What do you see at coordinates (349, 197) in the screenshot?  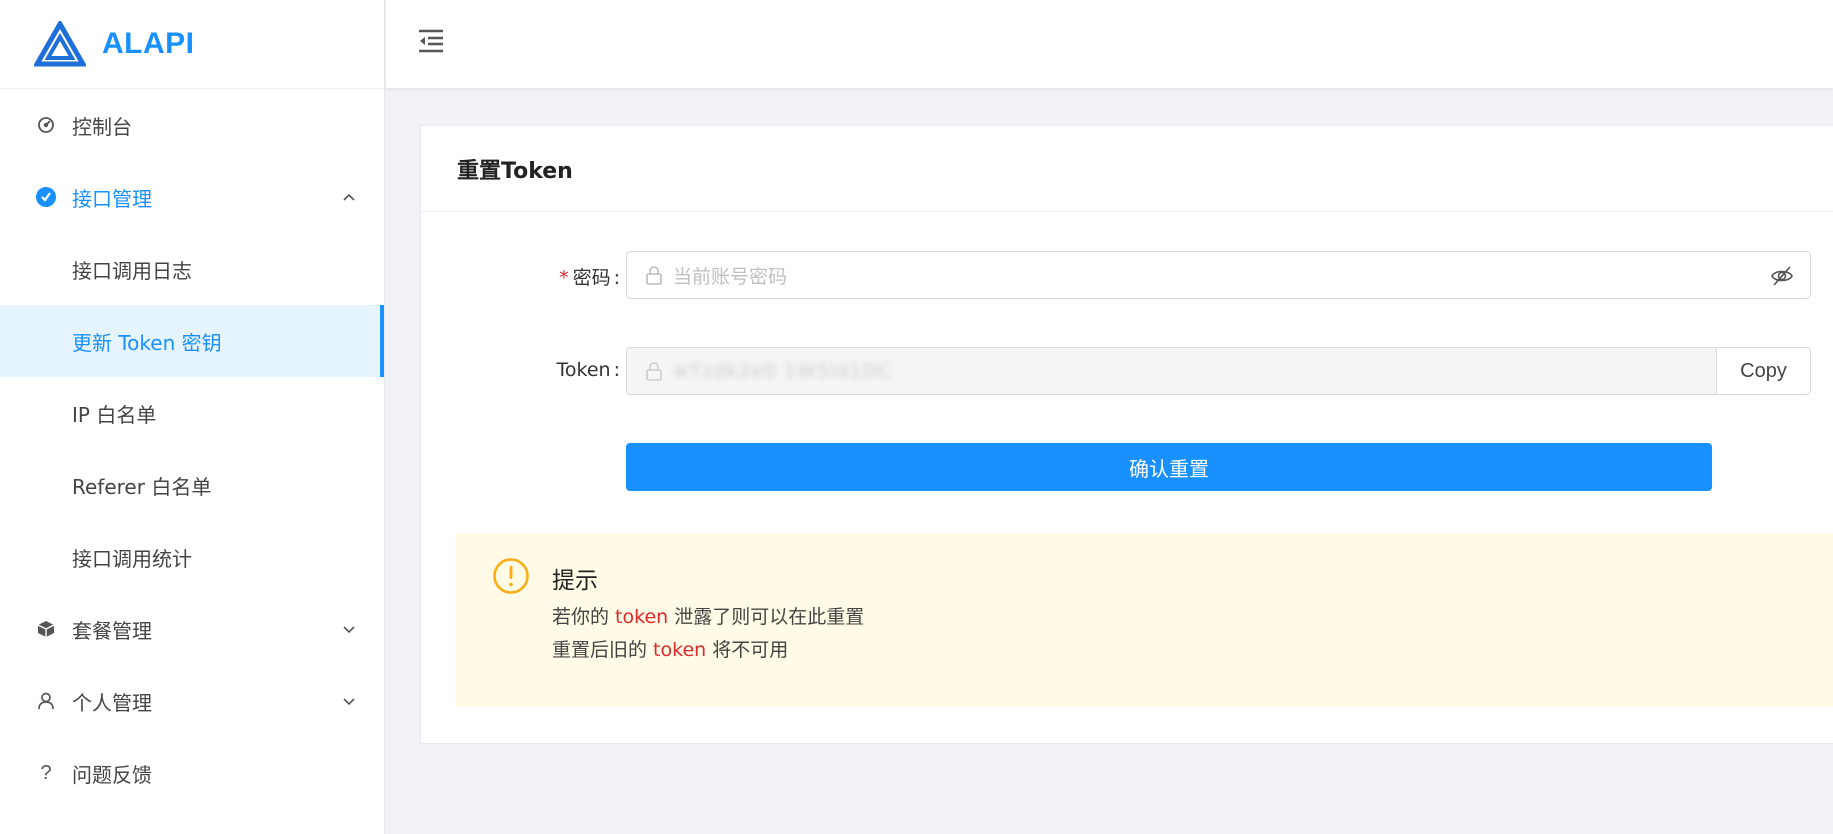 I see `chevron-up-icon` at bounding box center [349, 197].